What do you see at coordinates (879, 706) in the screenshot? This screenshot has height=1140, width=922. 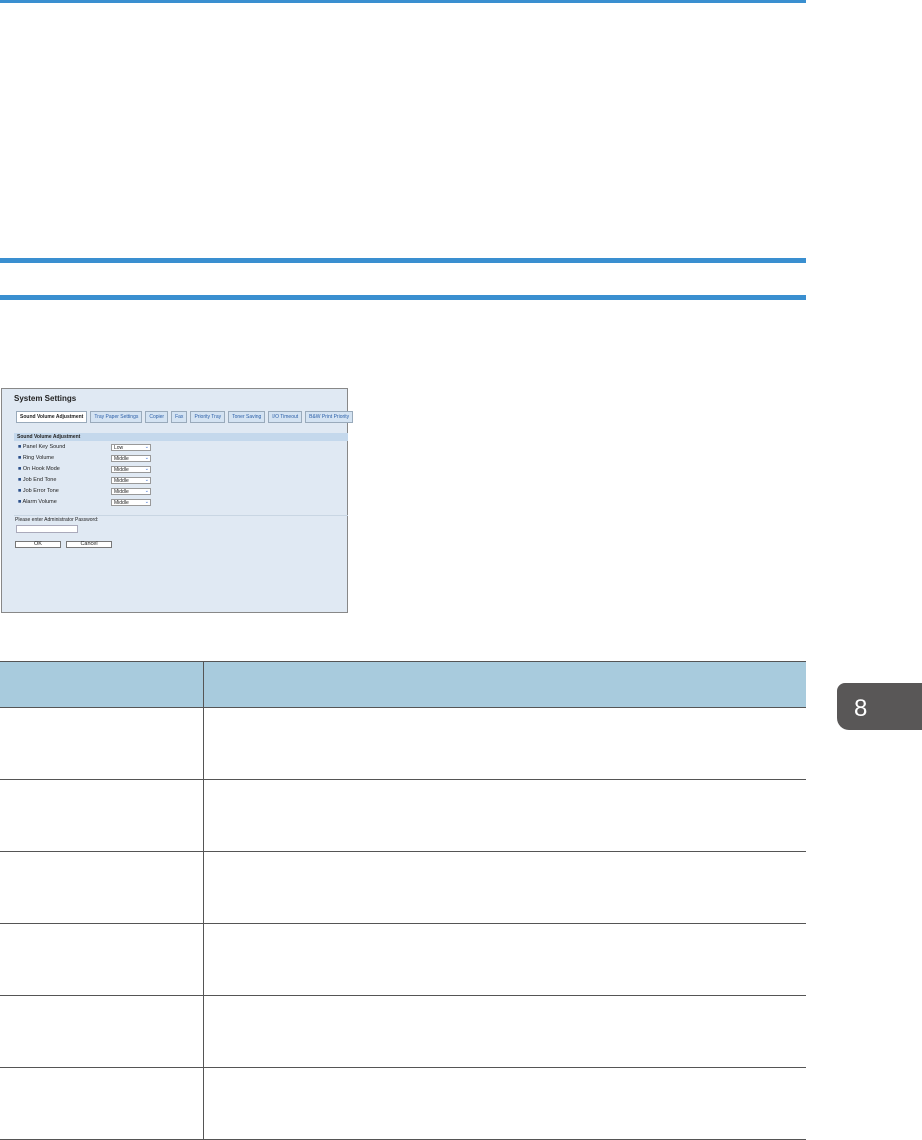 I see `chapter-tab: 8` at bounding box center [879, 706].